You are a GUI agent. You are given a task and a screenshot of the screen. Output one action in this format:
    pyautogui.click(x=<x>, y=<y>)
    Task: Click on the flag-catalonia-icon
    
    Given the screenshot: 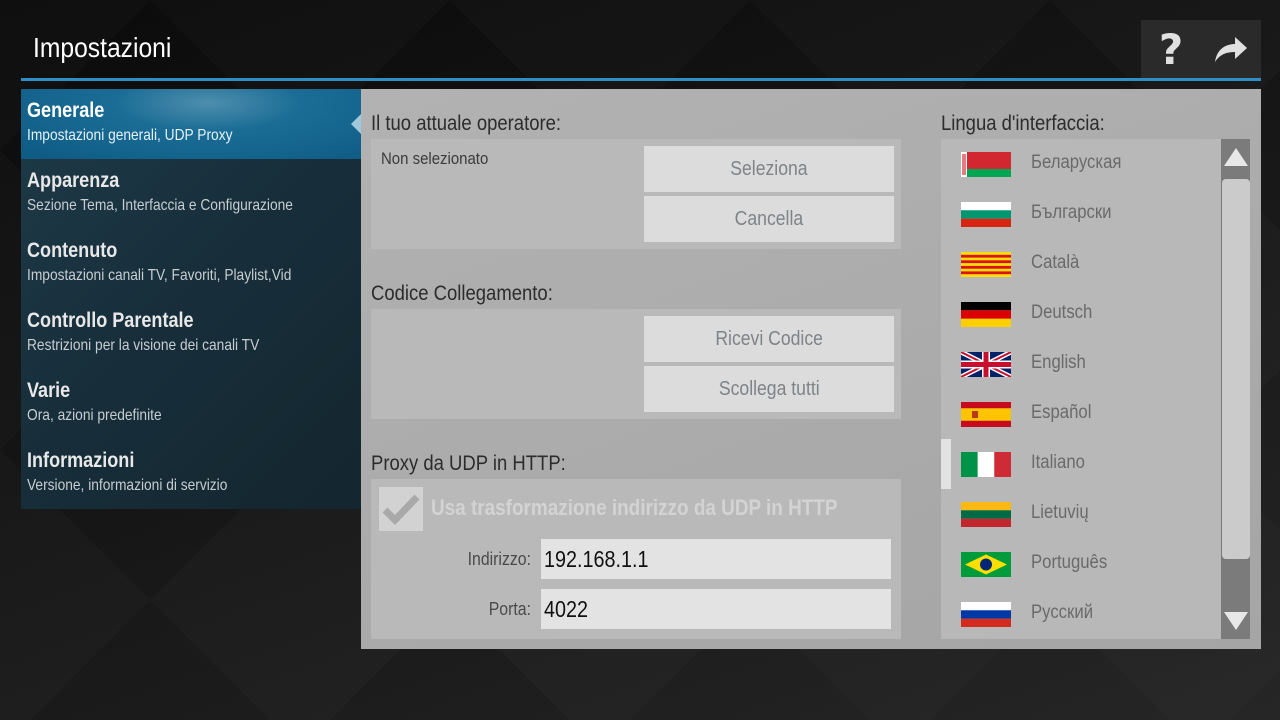 What is the action you would take?
    pyautogui.click(x=986, y=264)
    